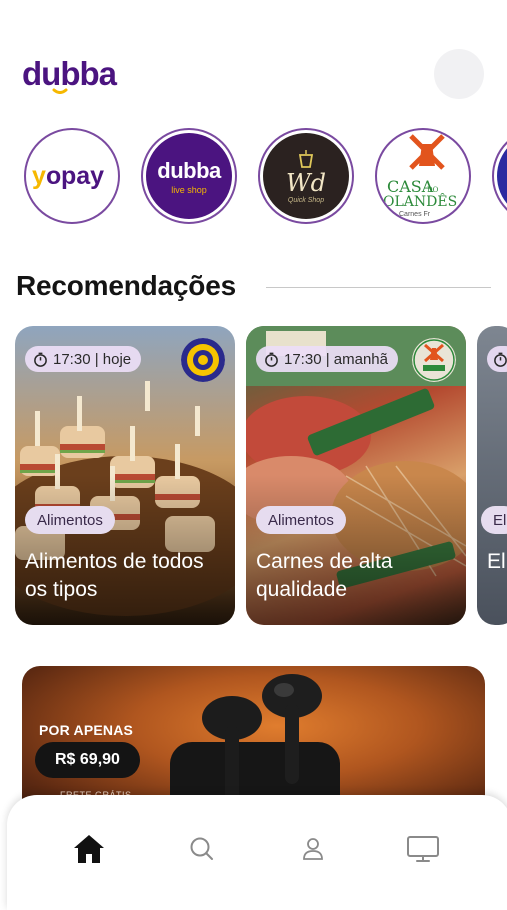 Image resolution: width=507 pixels, height=910 pixels. I want to click on yopay-logo: y o pay, so click(68, 176).